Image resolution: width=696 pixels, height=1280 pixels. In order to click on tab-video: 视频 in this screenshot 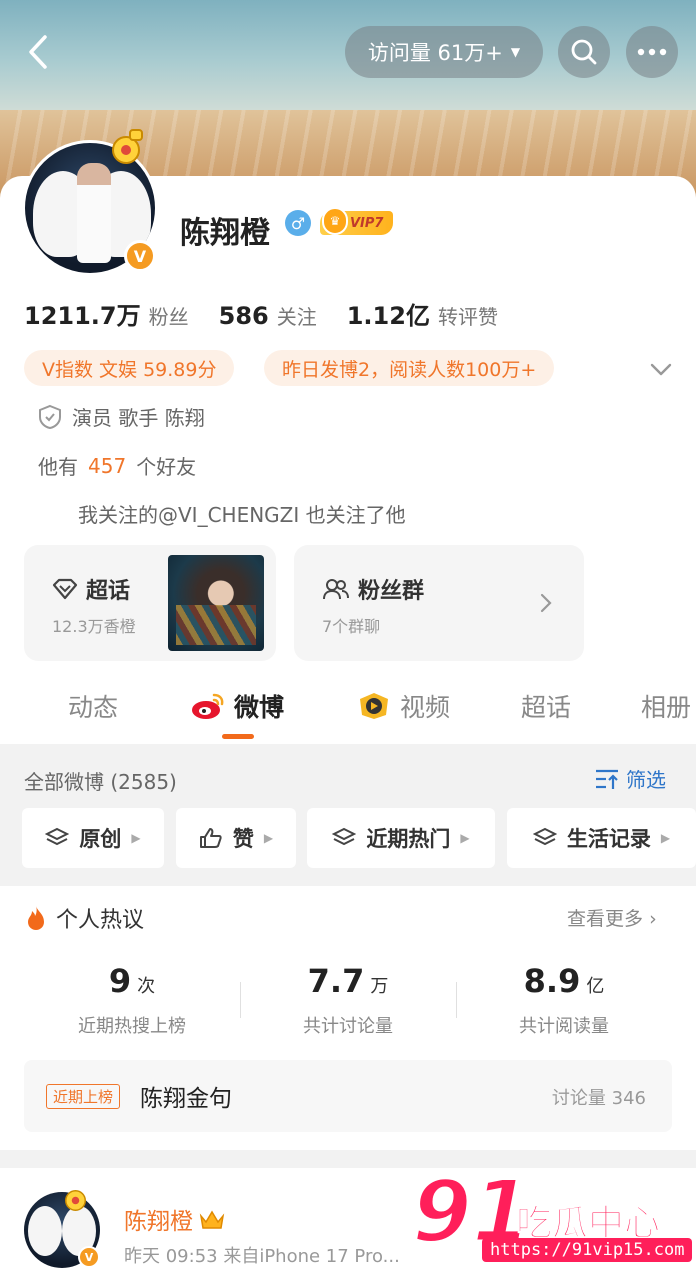, I will do `click(403, 706)`.